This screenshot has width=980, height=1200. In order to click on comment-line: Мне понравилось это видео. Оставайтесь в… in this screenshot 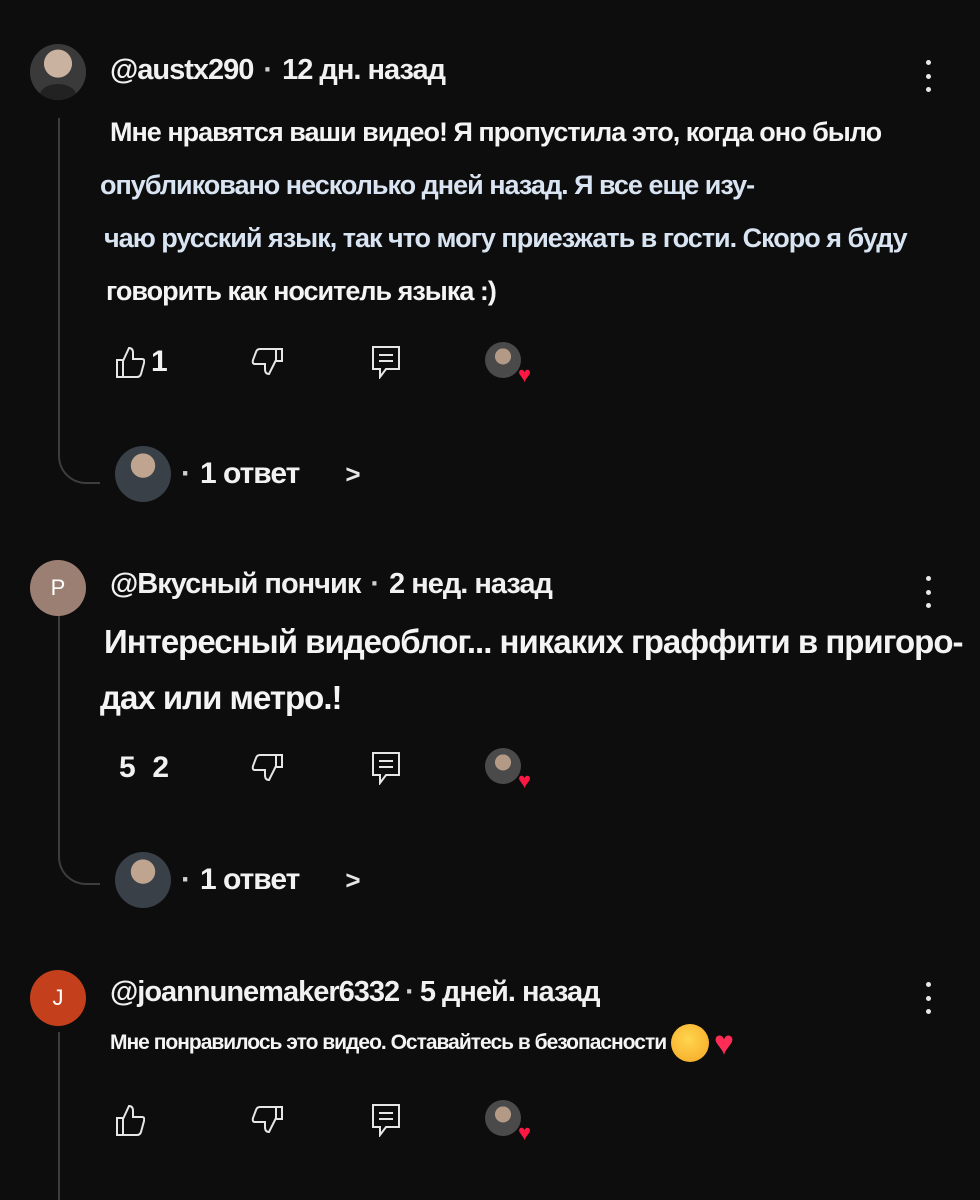, I will do `click(510, 1043)`.